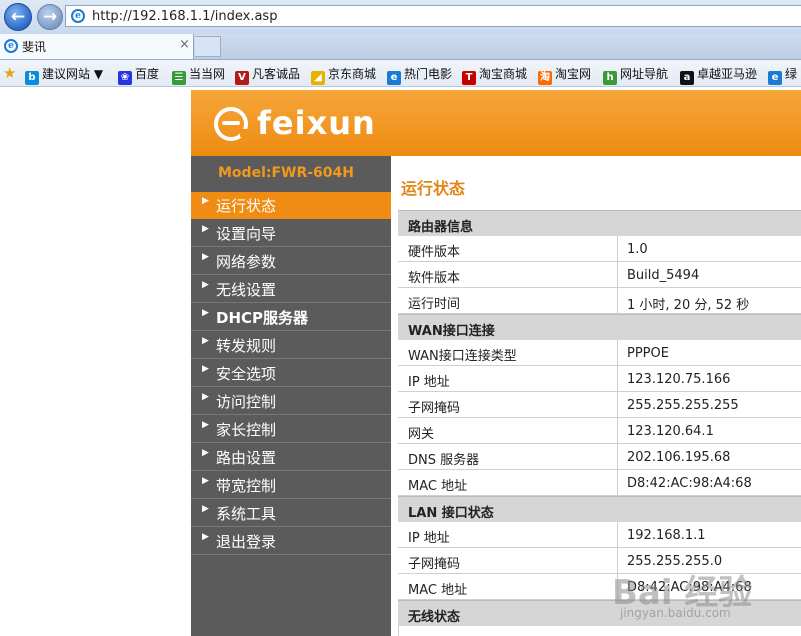 This screenshot has width=801, height=636. I want to click on tmall-icon: T, so click(469, 78).